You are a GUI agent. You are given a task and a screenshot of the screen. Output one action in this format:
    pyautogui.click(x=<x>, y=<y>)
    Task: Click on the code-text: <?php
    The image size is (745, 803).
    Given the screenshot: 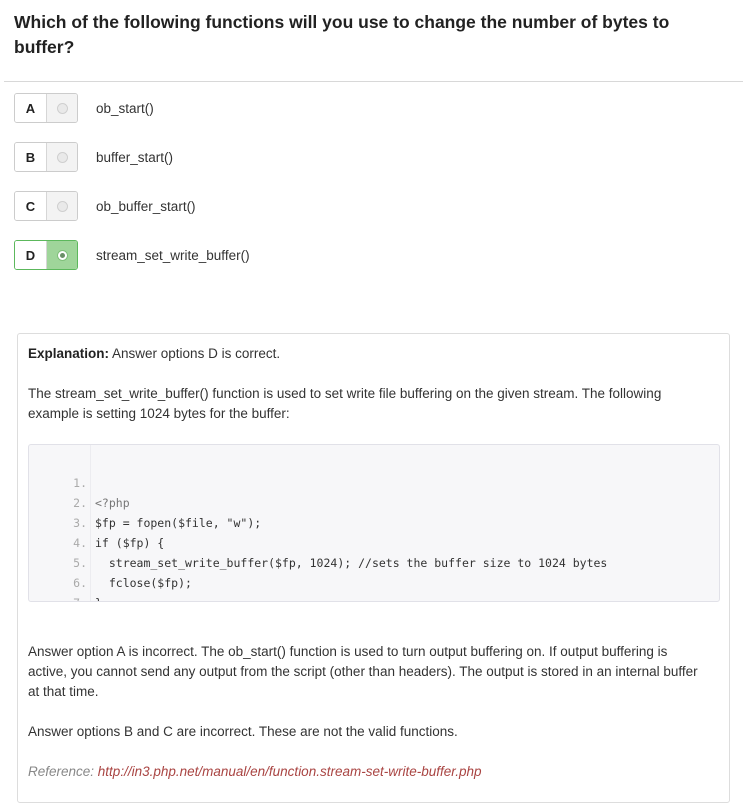 What is the action you would take?
    pyautogui.click(x=112, y=503)
    